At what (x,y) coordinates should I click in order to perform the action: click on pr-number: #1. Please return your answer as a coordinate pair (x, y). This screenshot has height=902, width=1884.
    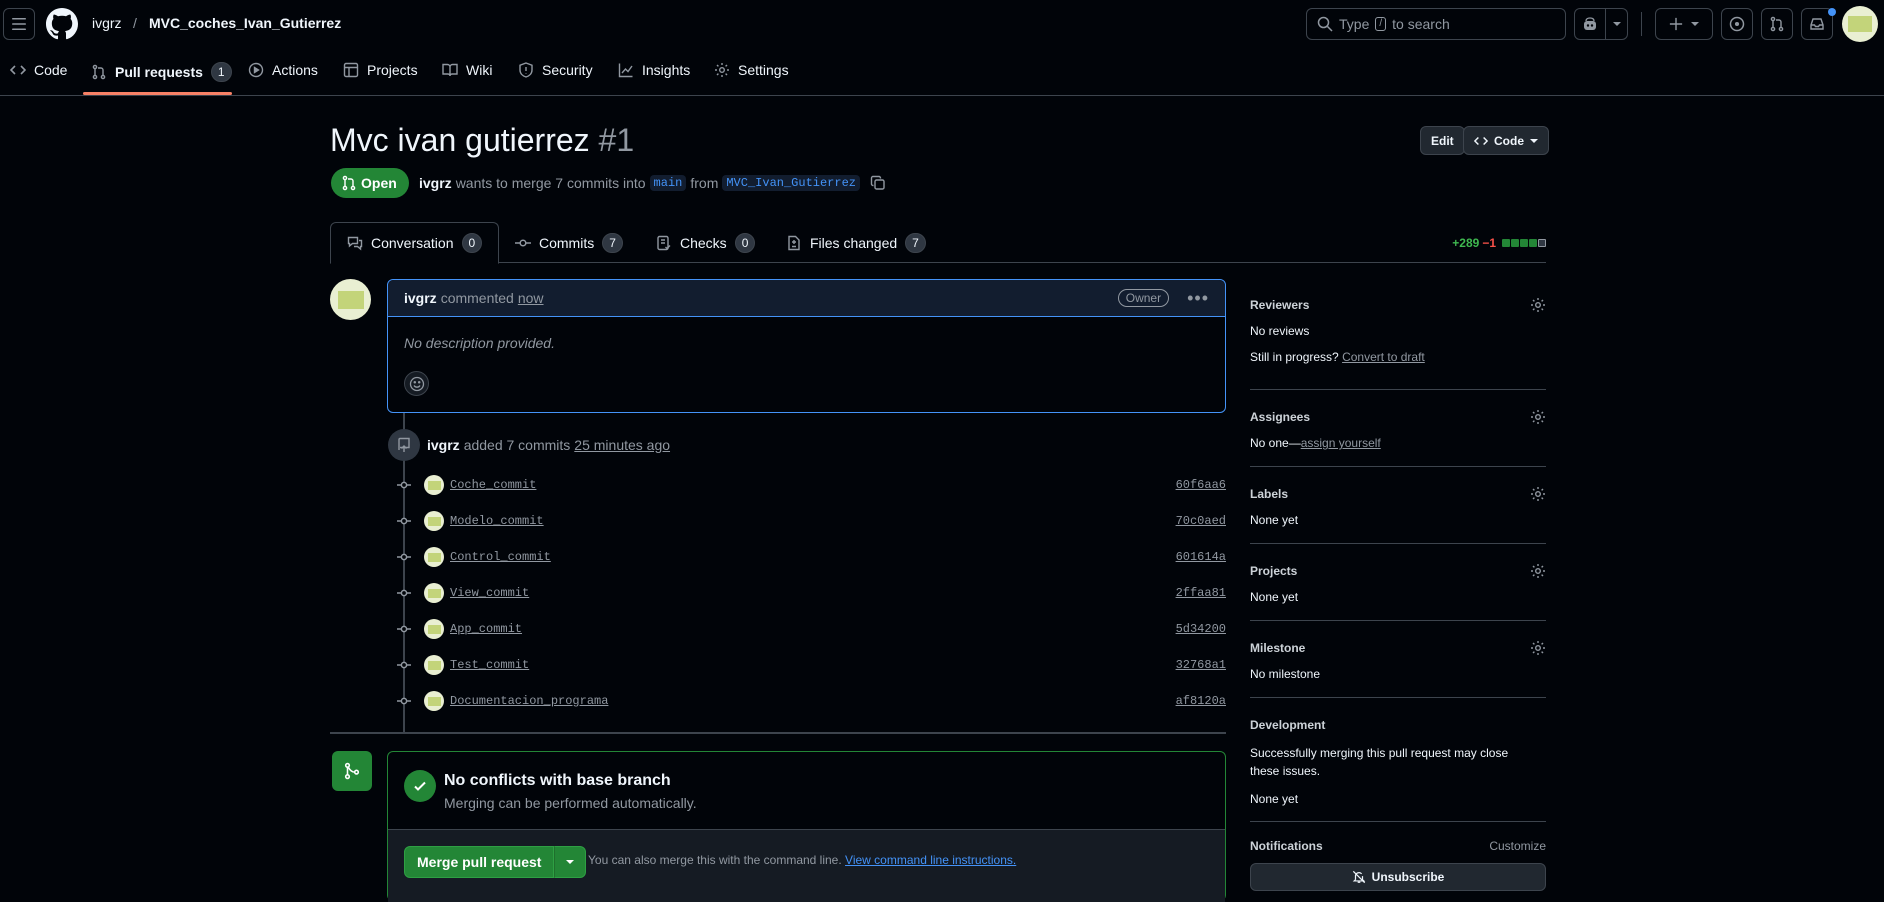
    Looking at the image, I should click on (616, 140).